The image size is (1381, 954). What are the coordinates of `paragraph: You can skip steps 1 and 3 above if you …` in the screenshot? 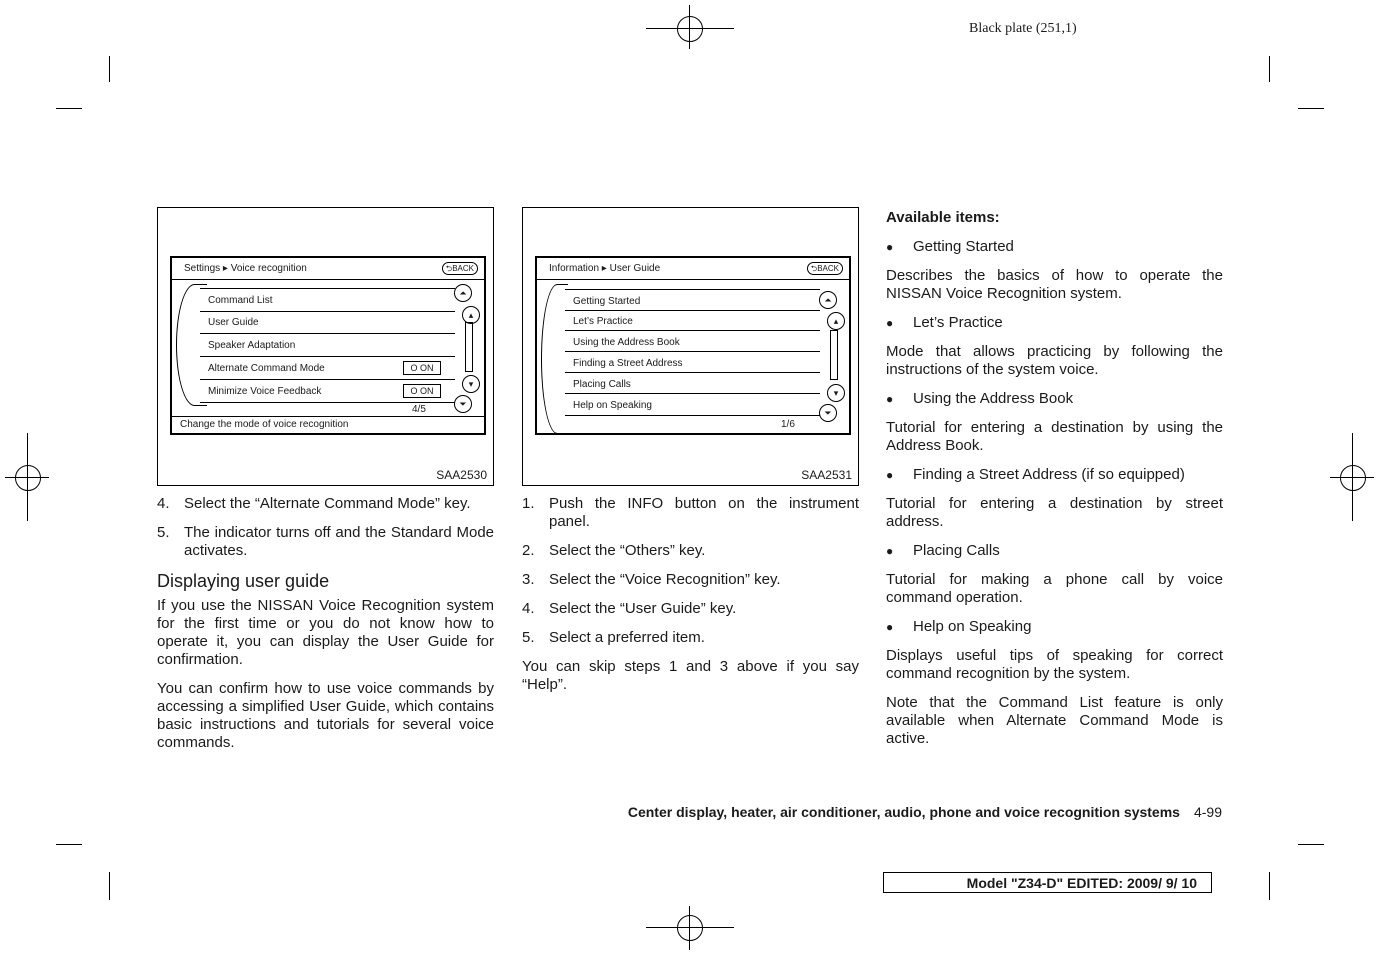 It's located at (690, 675).